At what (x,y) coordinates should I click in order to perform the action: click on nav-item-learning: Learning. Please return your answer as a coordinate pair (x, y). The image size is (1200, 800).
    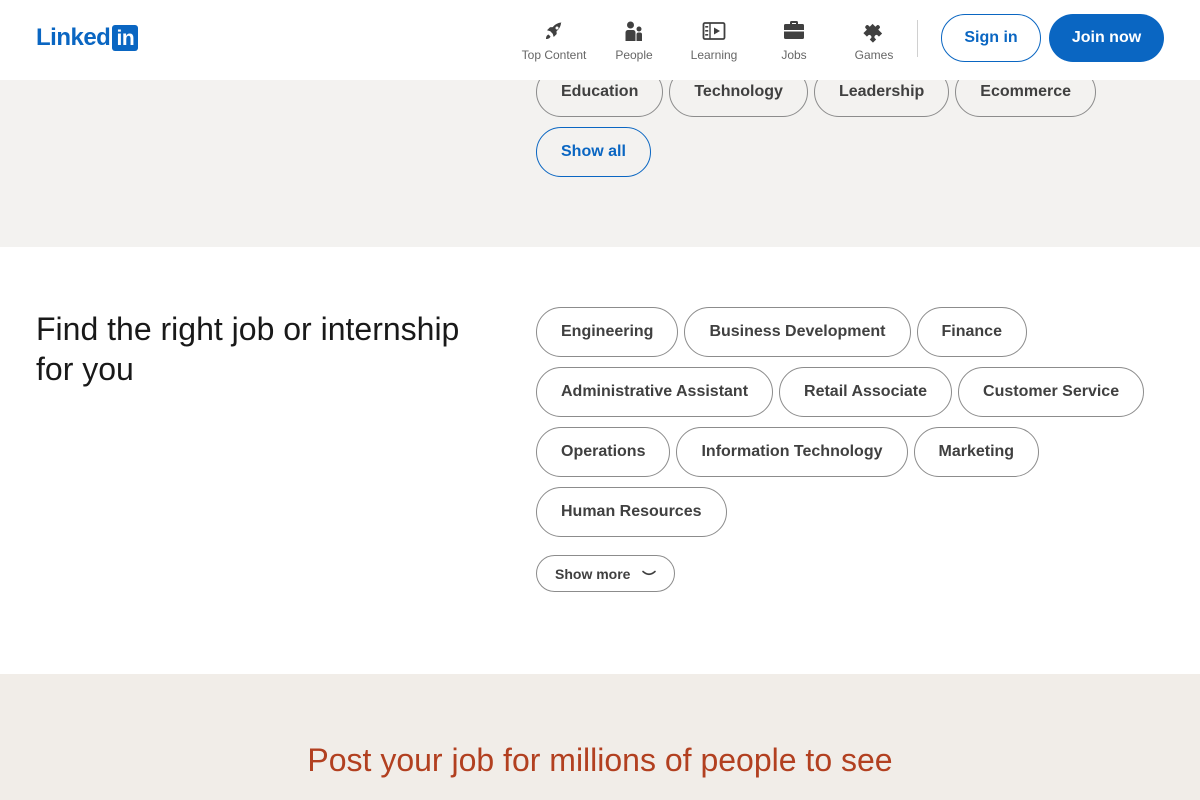
    Looking at the image, I should click on (714, 40).